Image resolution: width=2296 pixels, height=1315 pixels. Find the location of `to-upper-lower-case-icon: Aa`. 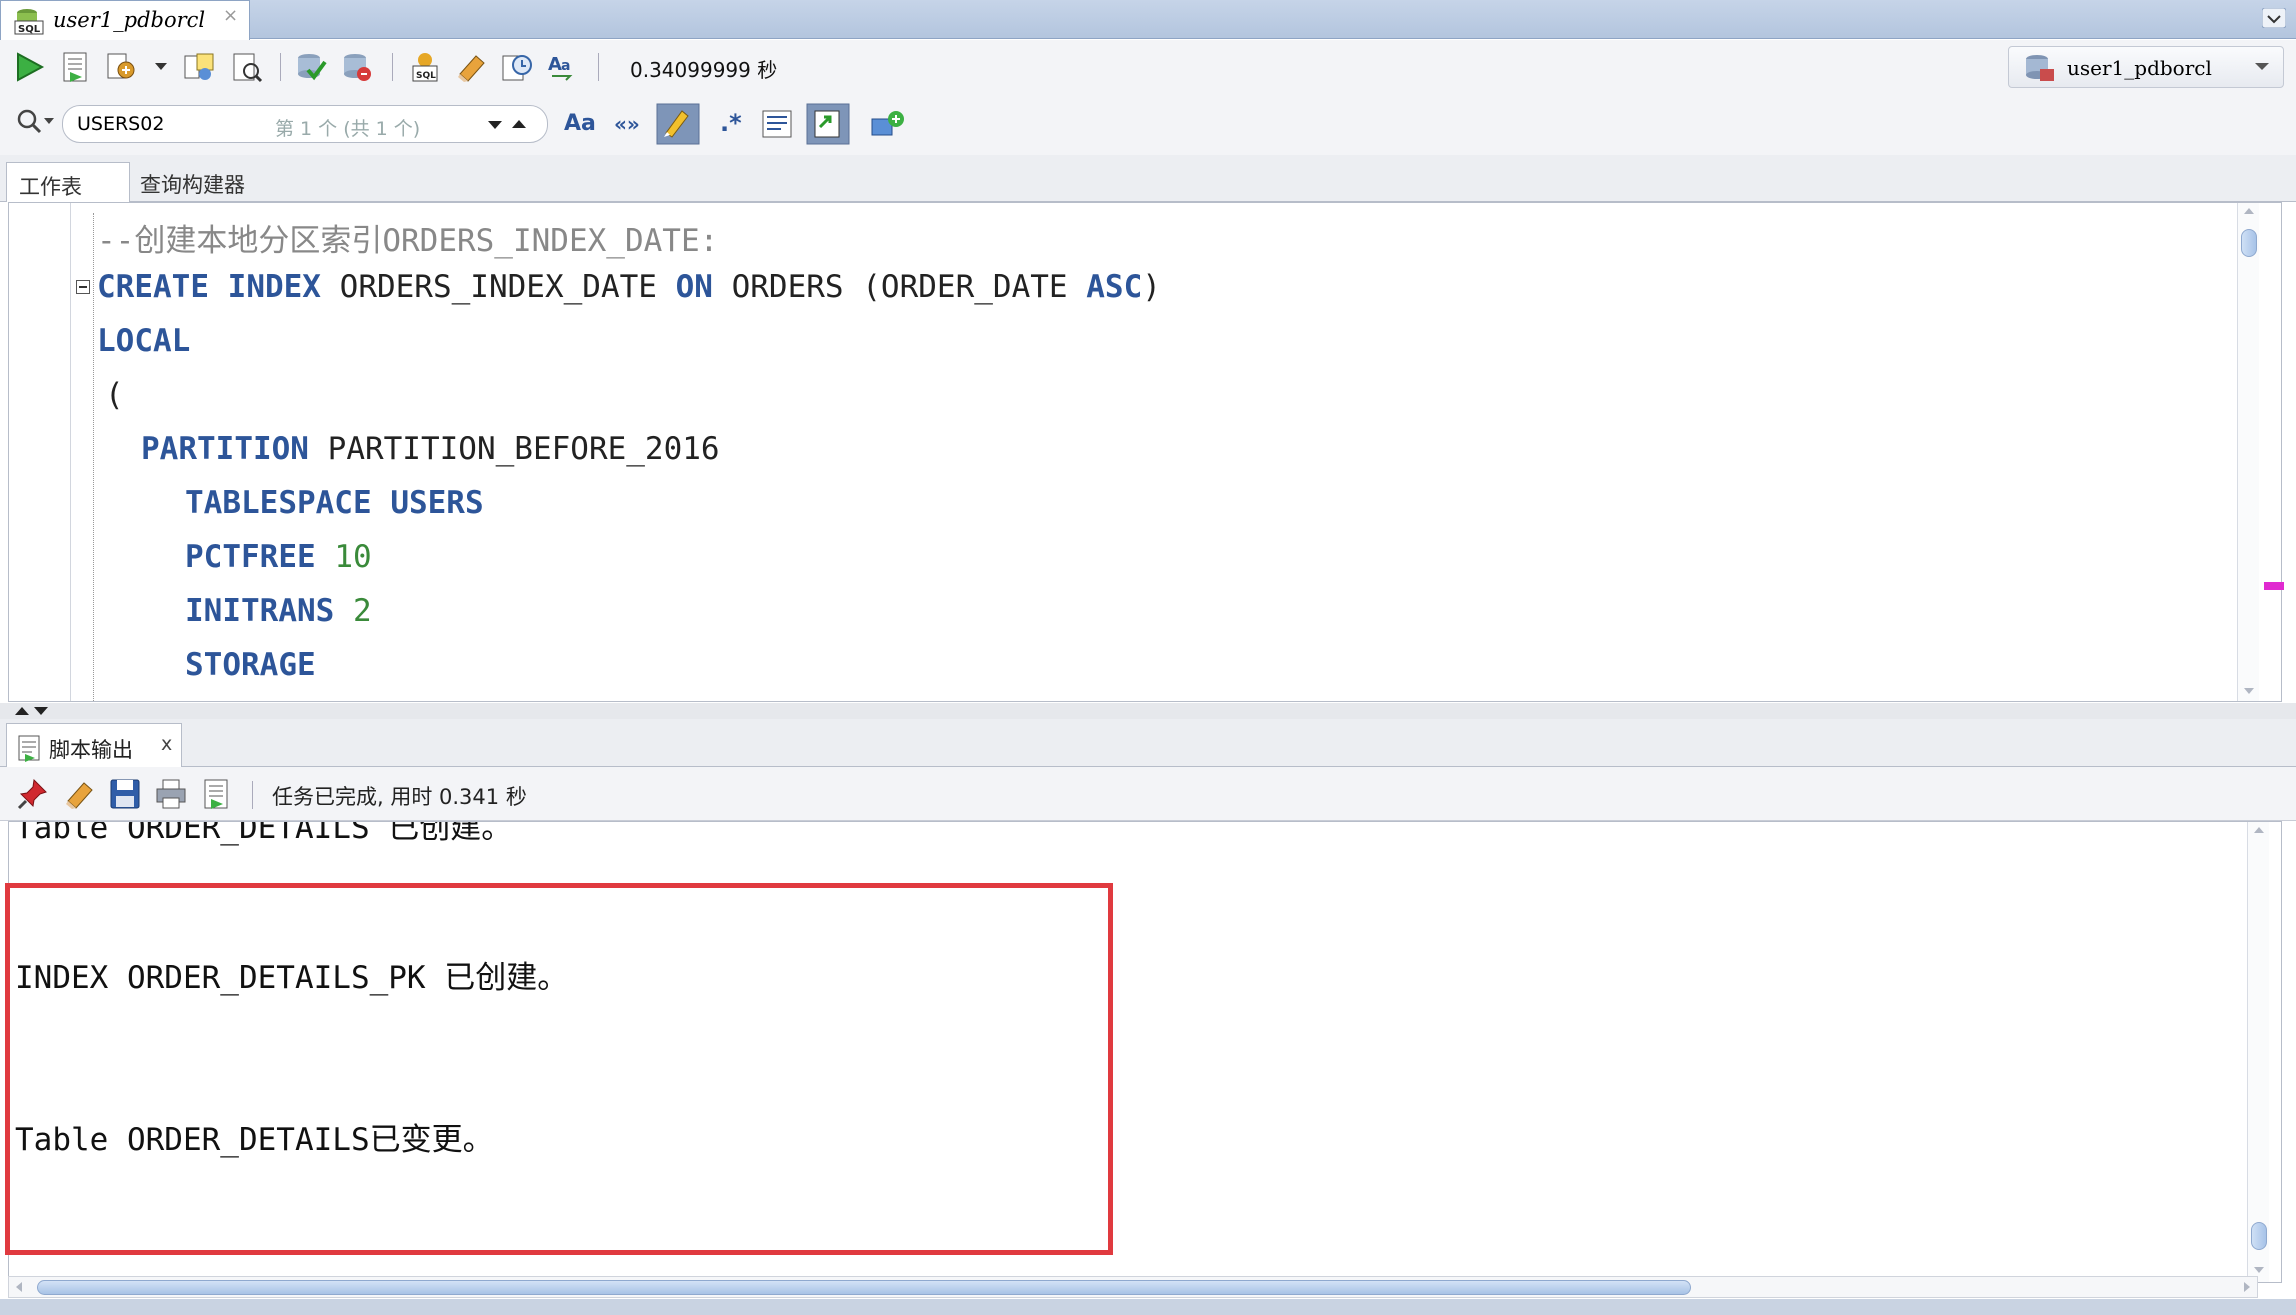

to-upper-lower-case-icon: Aa is located at coordinates (563, 67).